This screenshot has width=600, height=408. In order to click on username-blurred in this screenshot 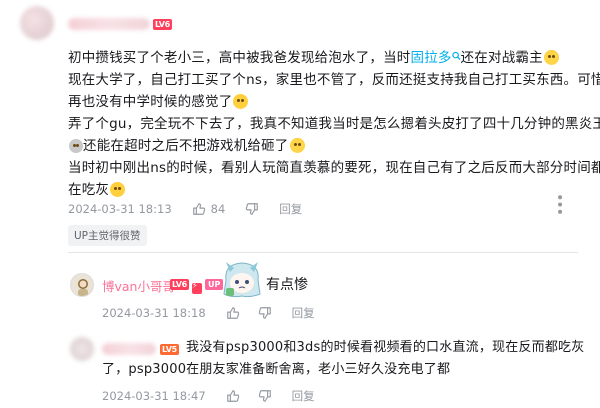, I will do `click(109, 24)`.